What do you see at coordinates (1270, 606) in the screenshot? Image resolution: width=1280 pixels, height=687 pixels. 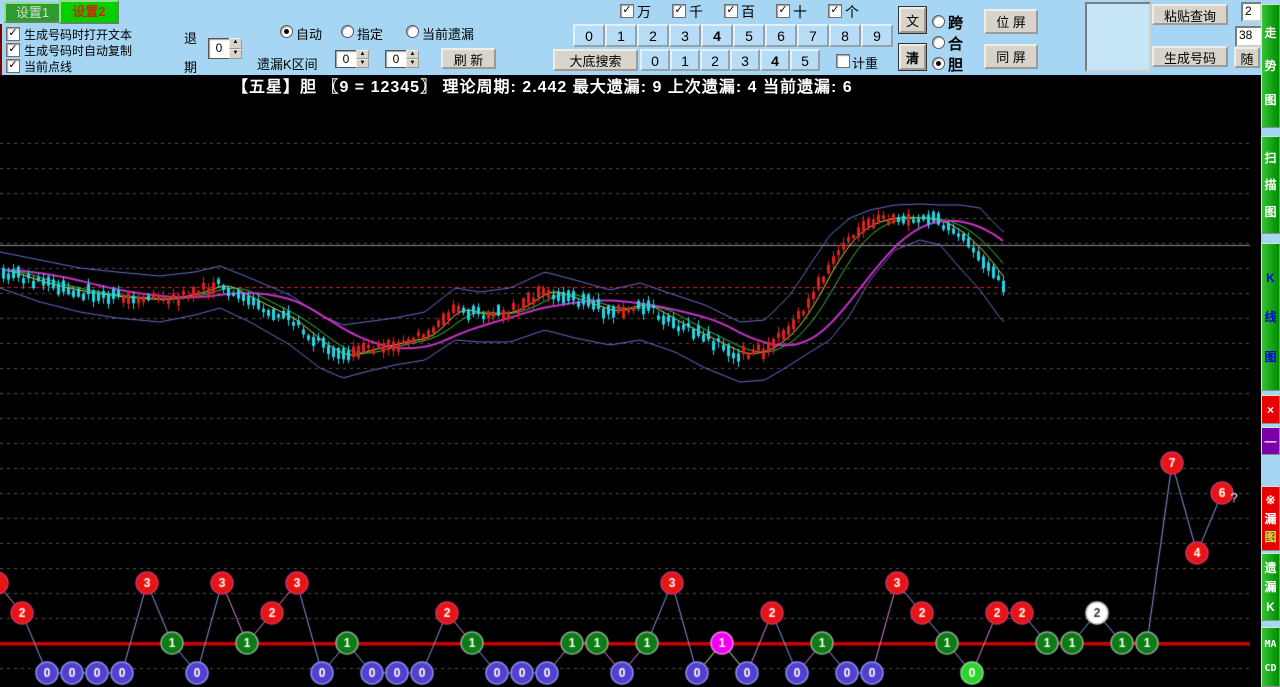 I see `sidebar-button-miss-k-char: K` at bounding box center [1270, 606].